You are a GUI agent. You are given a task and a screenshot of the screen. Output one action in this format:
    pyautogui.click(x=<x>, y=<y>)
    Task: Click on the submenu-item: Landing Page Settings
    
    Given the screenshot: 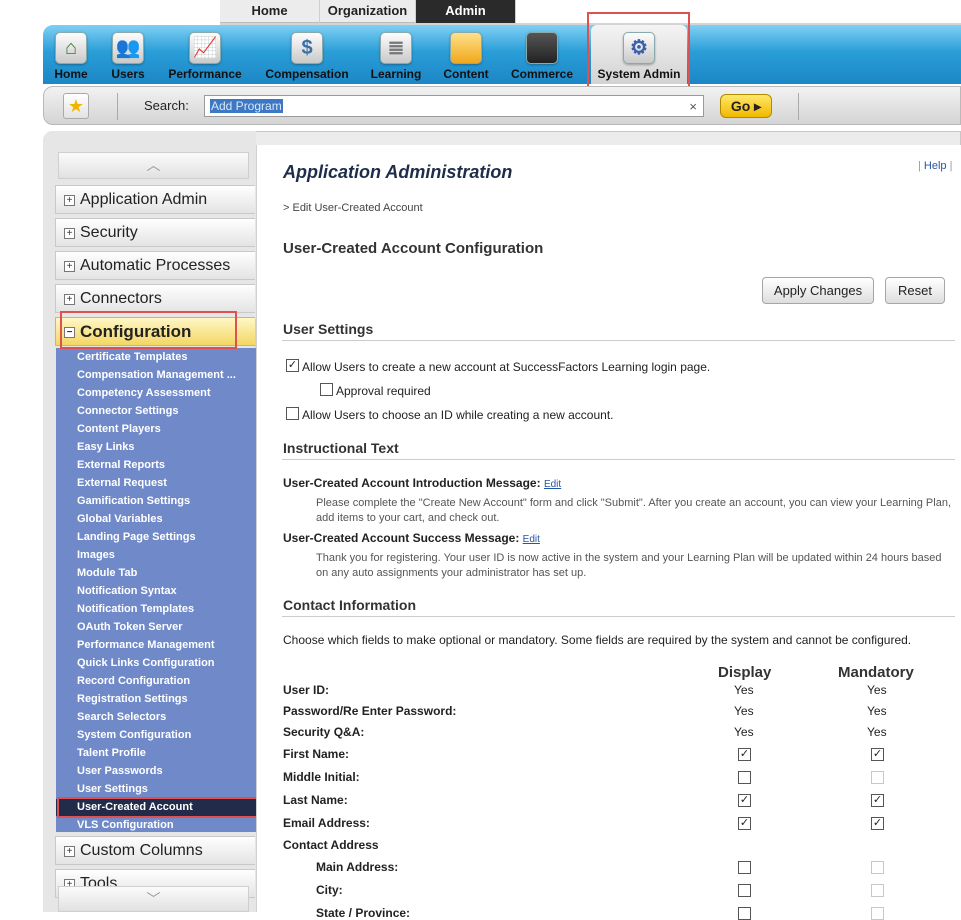 What is the action you would take?
    pyautogui.click(x=136, y=537)
    